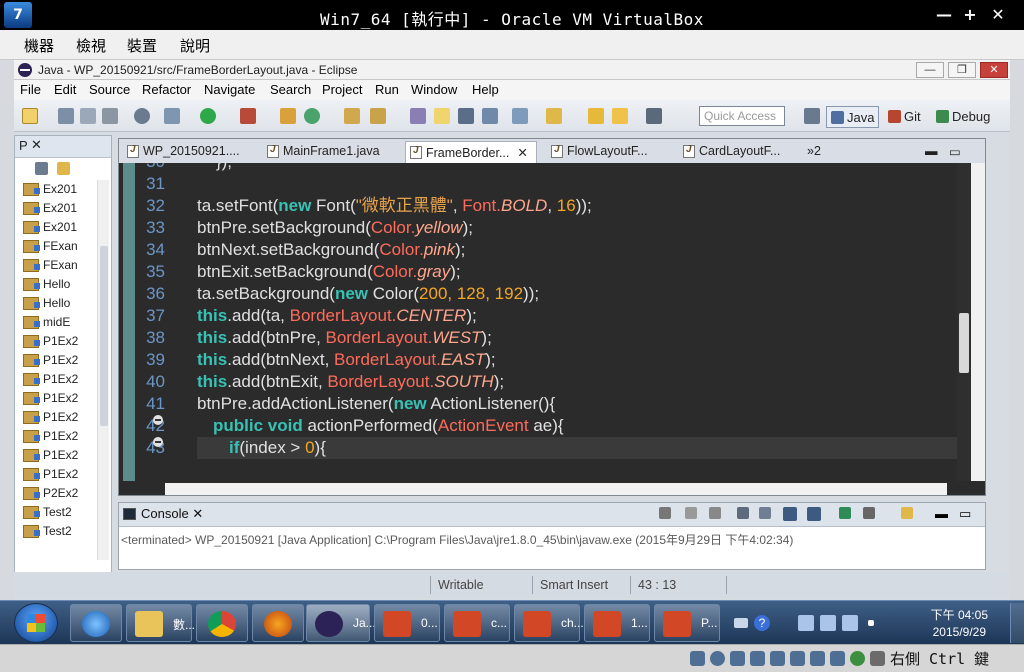  What do you see at coordinates (907, 513) in the screenshot?
I see `new-console-icon` at bounding box center [907, 513].